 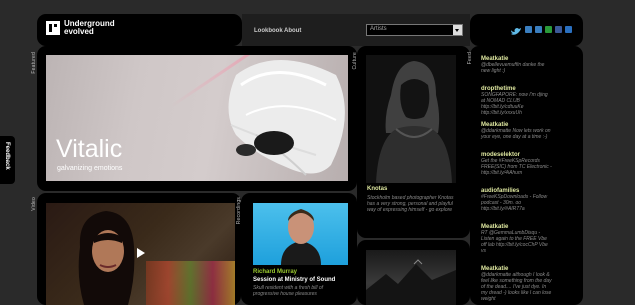 What do you see at coordinates (53, 28) in the screenshot?
I see `logo-icon` at bounding box center [53, 28].